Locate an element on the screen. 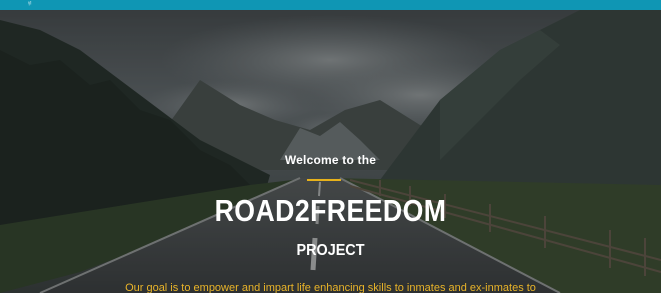 Image resolution: width=661 pixels, height=293 pixels. hero-title: ROAD2FREEDOM is located at coordinates (330, 210).